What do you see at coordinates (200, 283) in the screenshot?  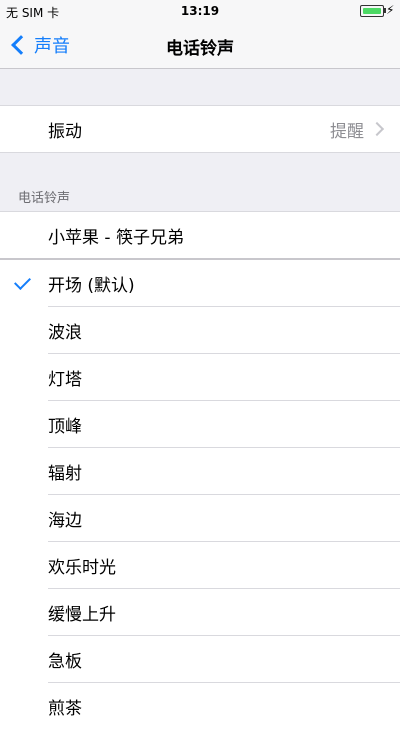 I see `ringtone-item: 开场 (默认)` at bounding box center [200, 283].